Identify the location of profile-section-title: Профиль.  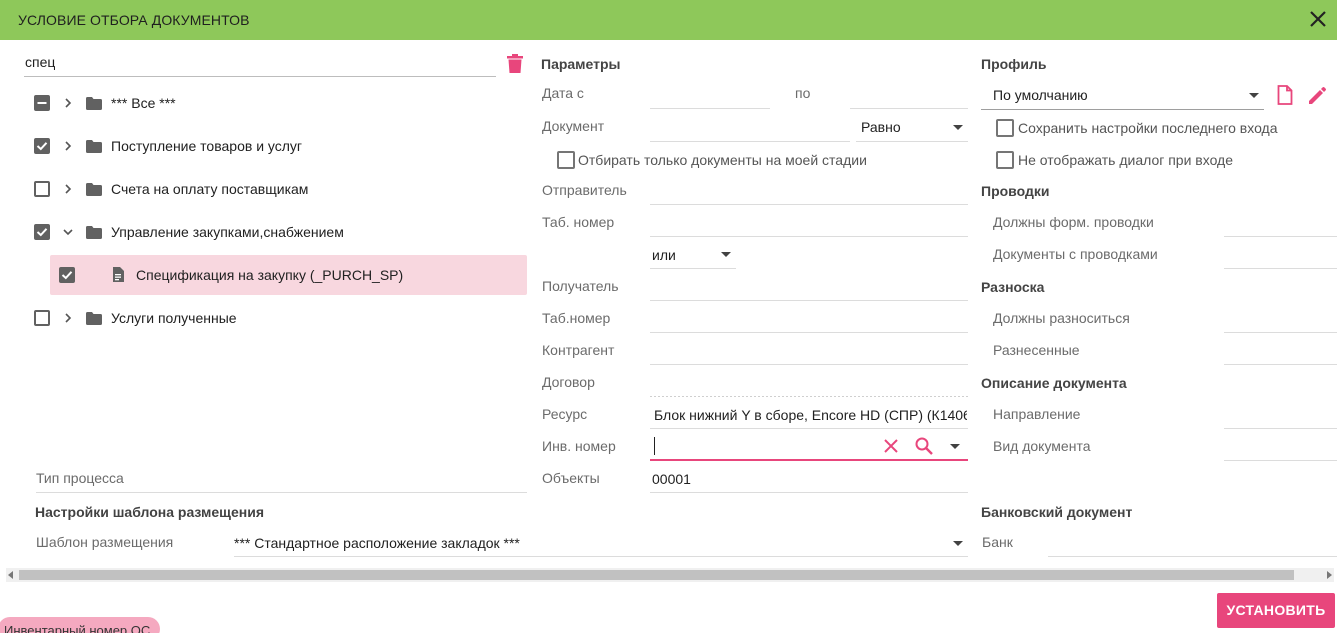
(1014, 64).